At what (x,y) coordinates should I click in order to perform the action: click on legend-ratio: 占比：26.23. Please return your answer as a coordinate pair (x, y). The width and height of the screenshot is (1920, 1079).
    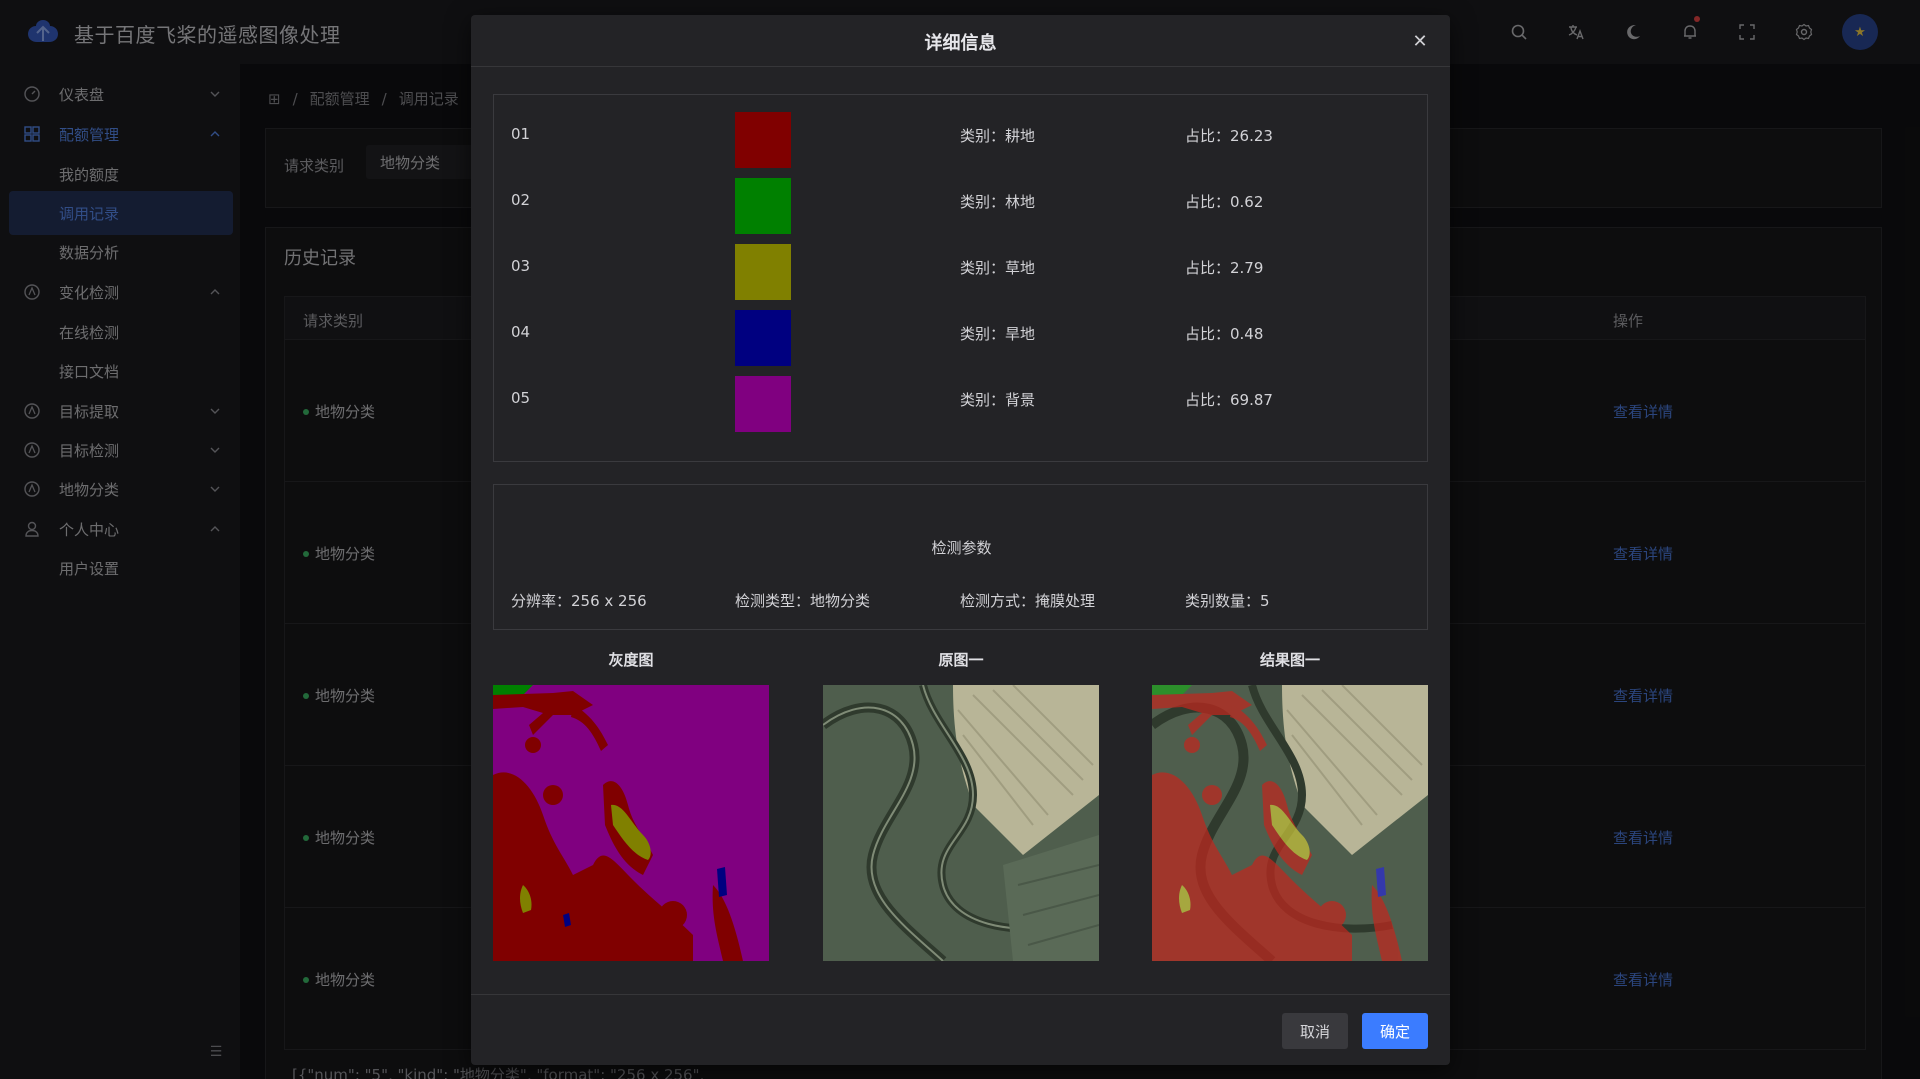
    Looking at the image, I should click on (1229, 136).